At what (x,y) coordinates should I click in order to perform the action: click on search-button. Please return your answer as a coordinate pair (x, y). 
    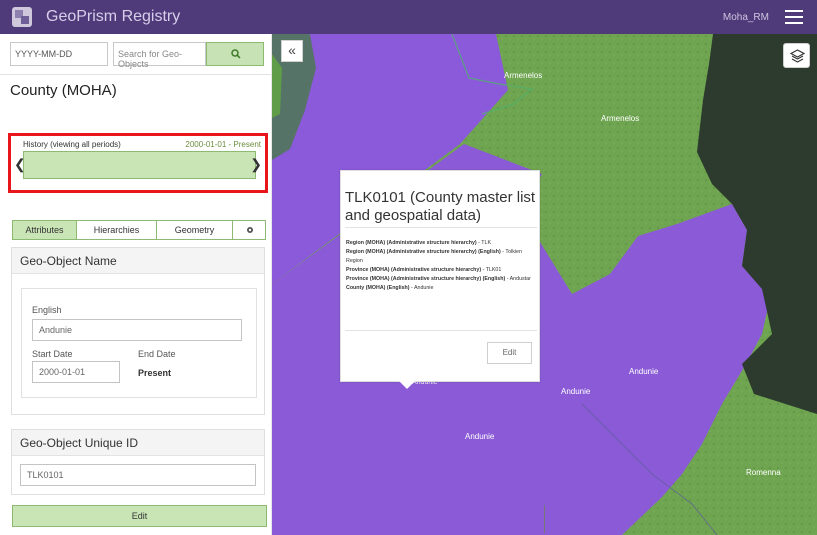
    Looking at the image, I should click on (235, 54).